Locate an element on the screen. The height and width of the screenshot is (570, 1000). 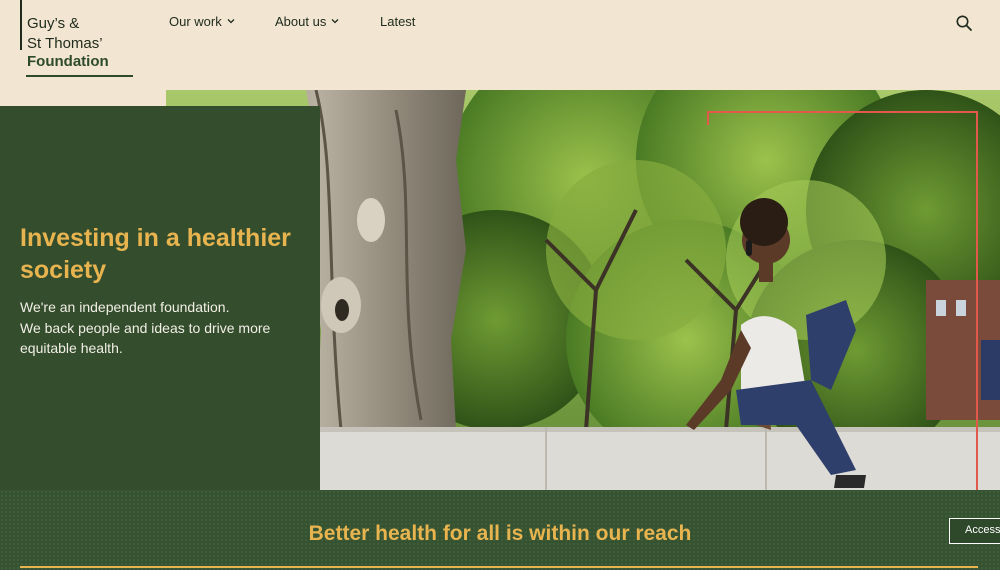
nav-about-us-label: About us is located at coordinates (301, 21).